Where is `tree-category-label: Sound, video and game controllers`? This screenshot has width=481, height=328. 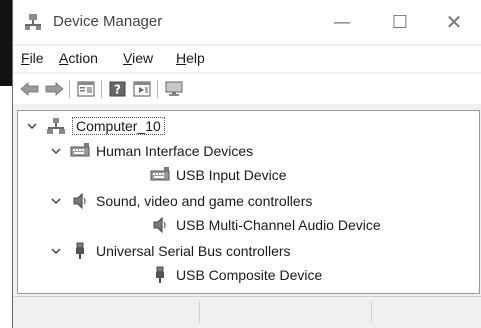 tree-category-label: Sound, video and game controllers is located at coordinates (204, 201).